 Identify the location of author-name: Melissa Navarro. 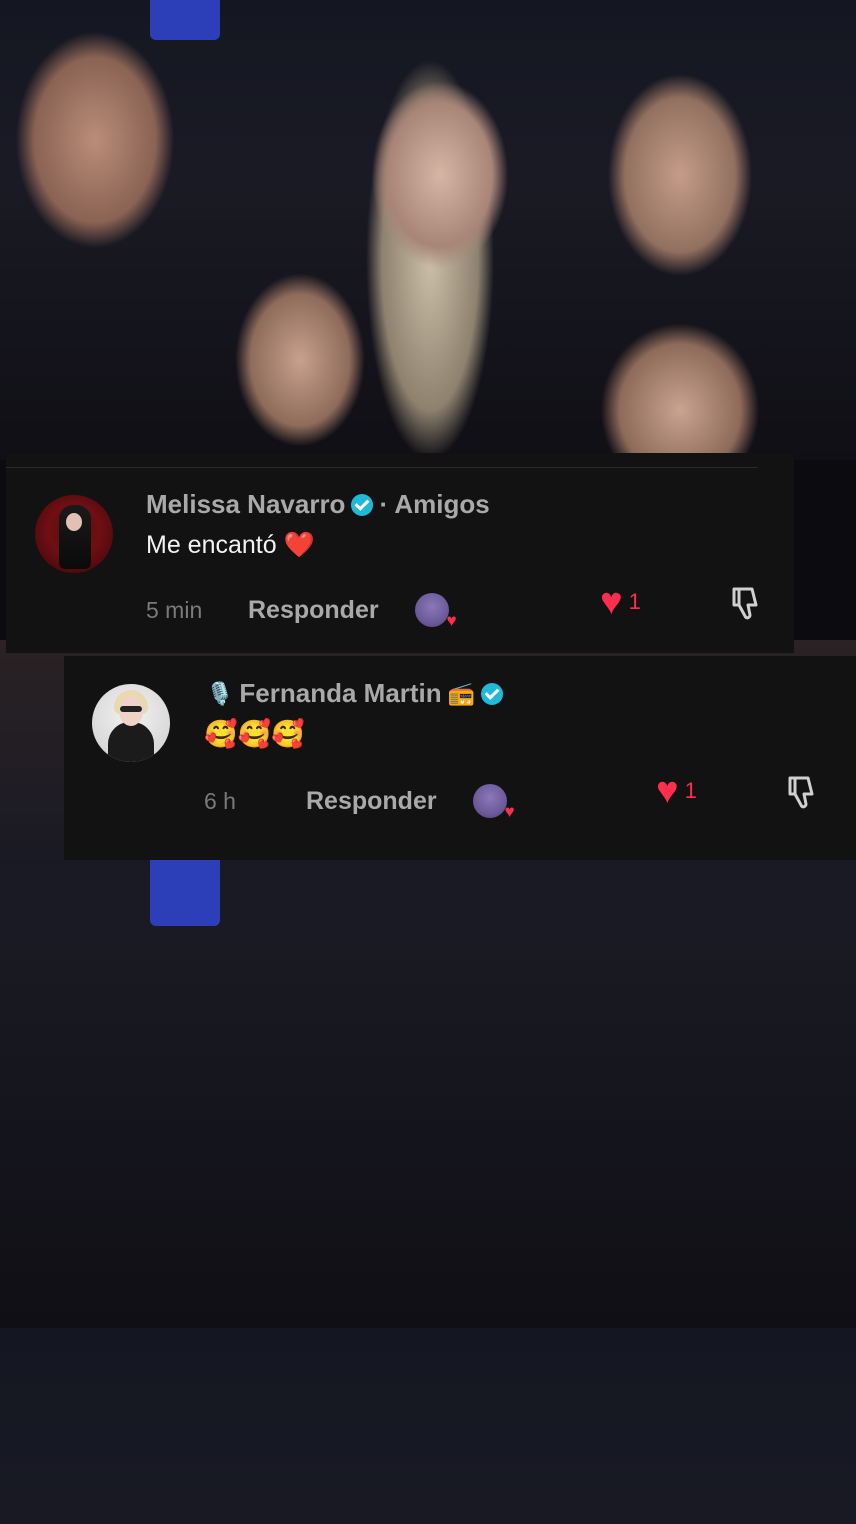
(245, 504).